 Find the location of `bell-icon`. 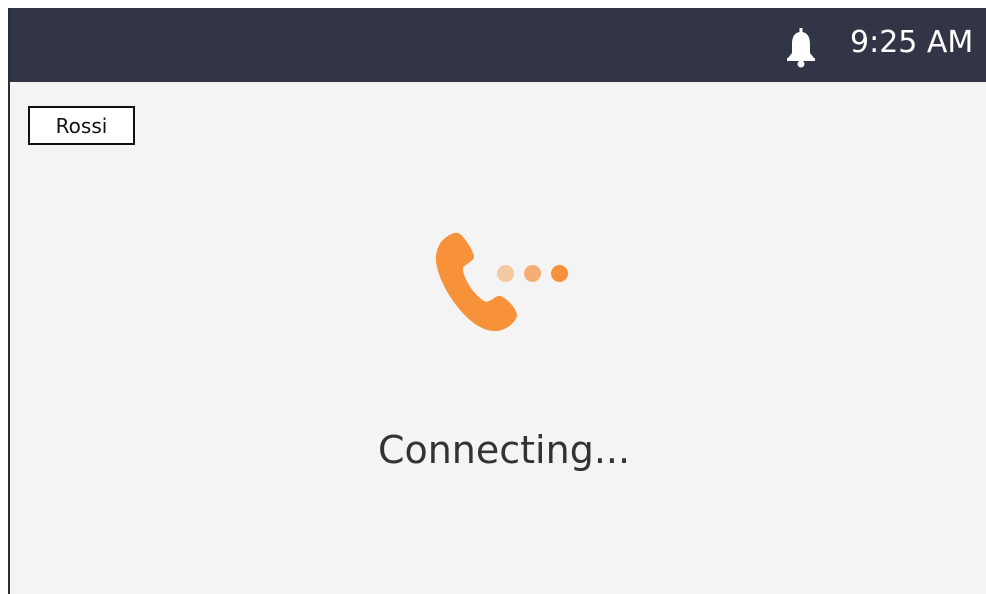

bell-icon is located at coordinates (801, 48).